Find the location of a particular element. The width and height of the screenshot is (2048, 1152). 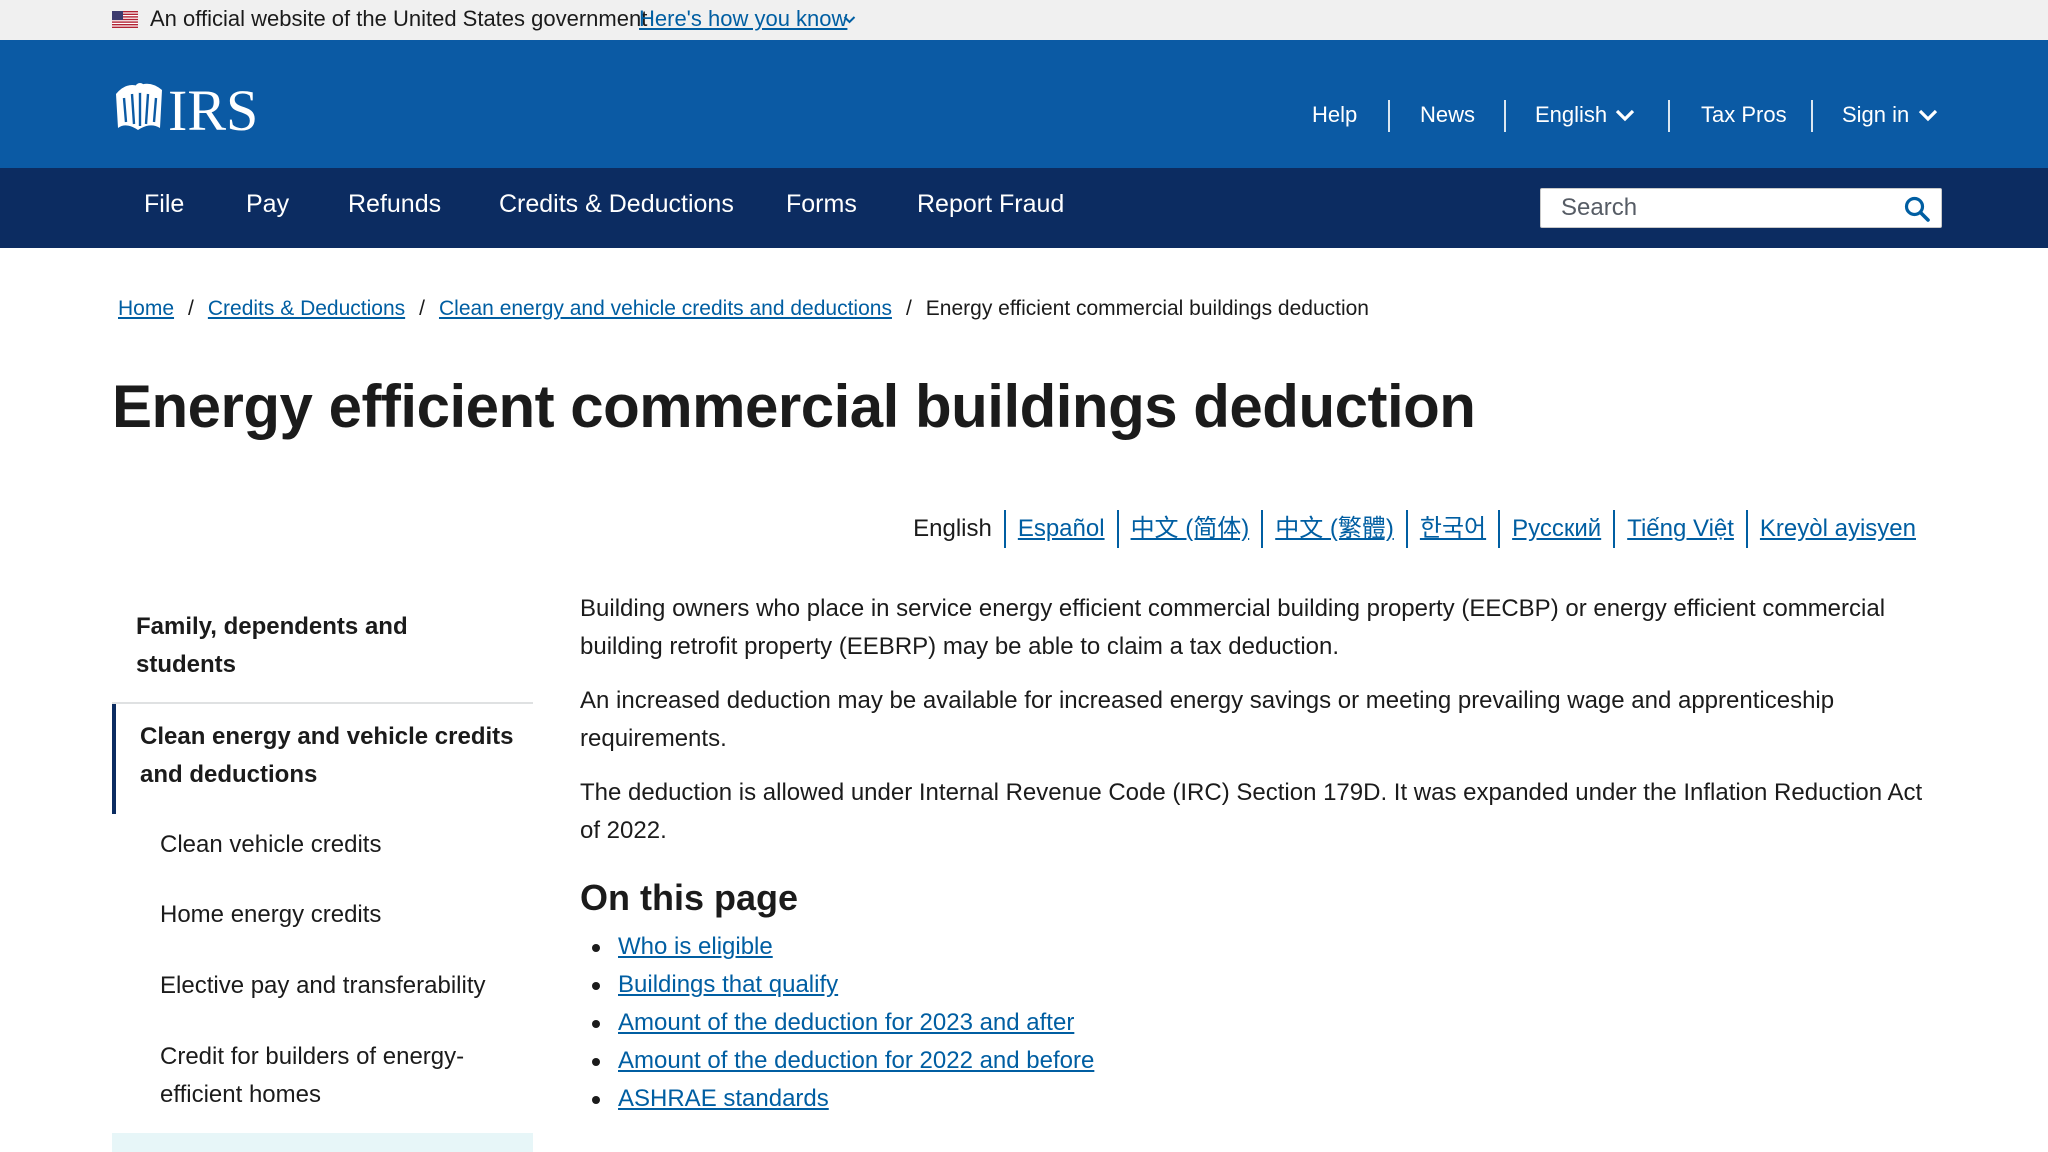

utility-language-menu: English is located at coordinates (1571, 115).